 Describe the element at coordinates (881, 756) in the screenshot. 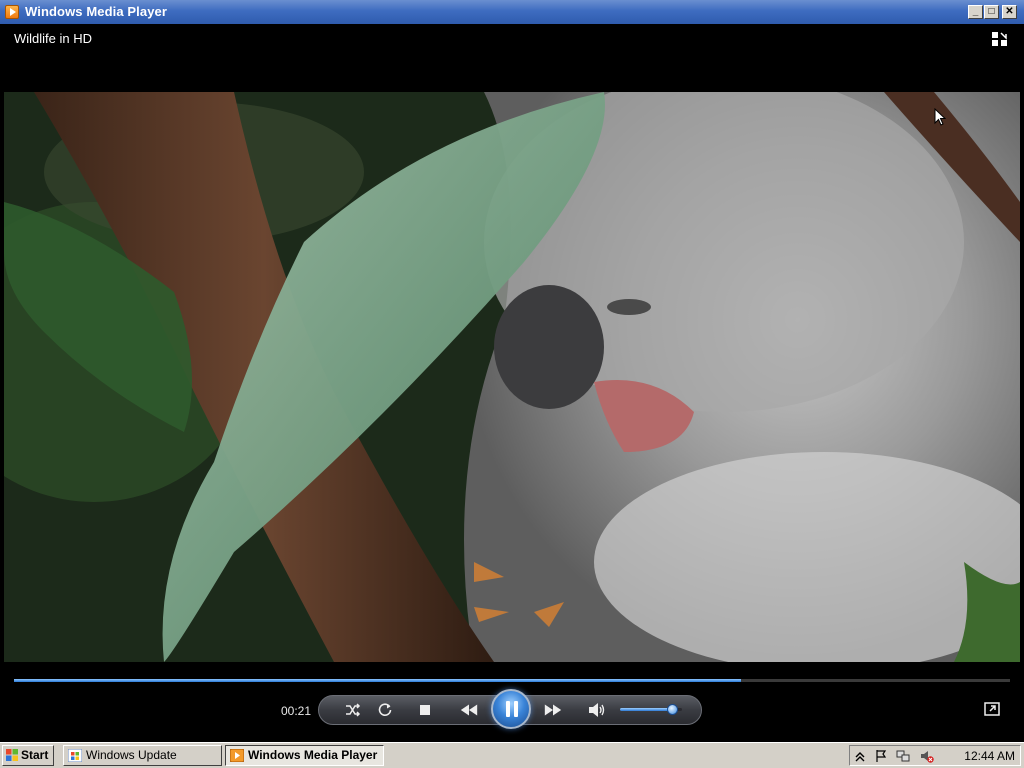

I see `action-center-flag-icon` at that location.